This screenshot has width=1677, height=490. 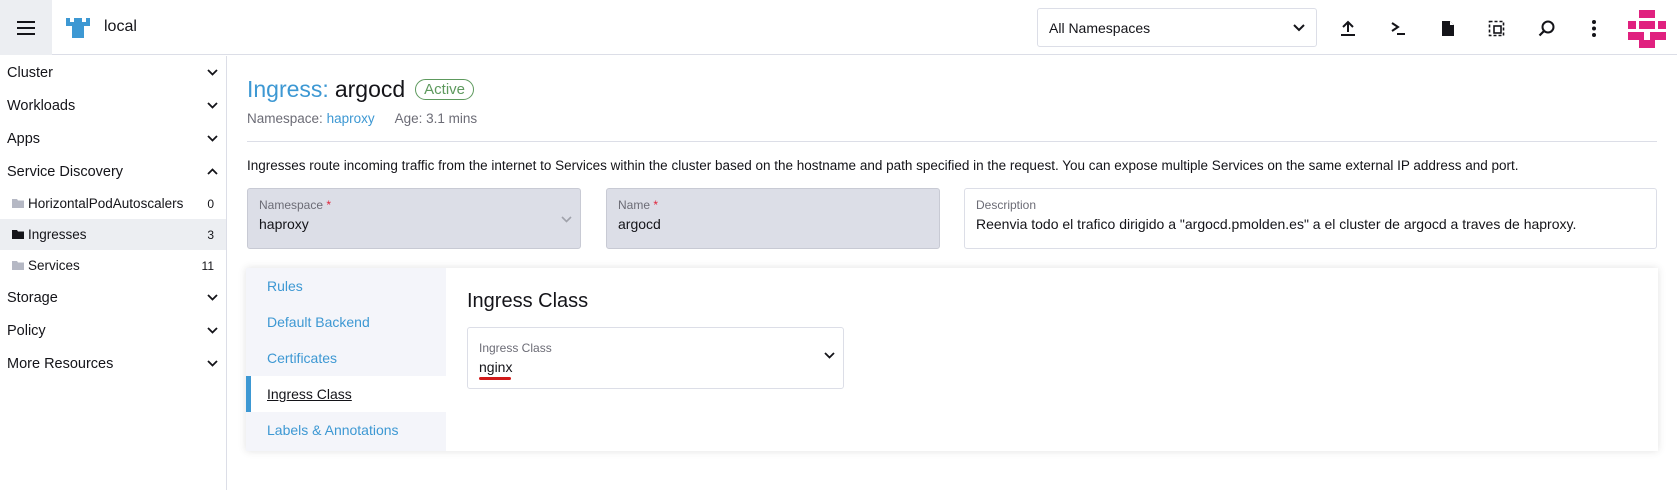 I want to click on namespace-meta-label: Namespace:, so click(x=285, y=118).